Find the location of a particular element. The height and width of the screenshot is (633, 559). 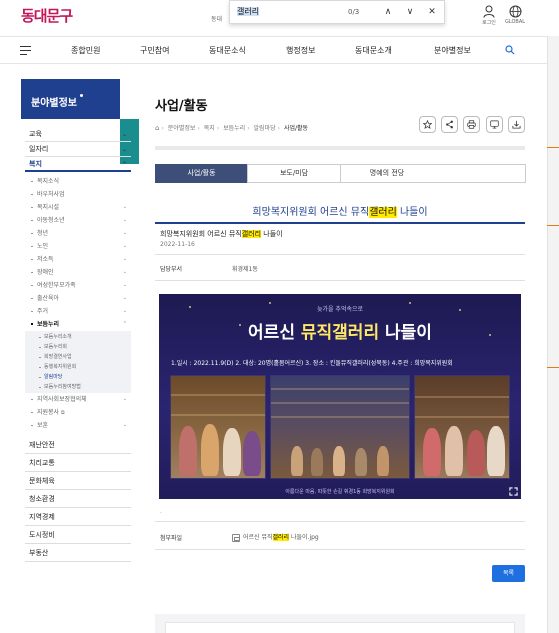

tab-hall-of-fame: 명예의 전당 is located at coordinates (387, 173).